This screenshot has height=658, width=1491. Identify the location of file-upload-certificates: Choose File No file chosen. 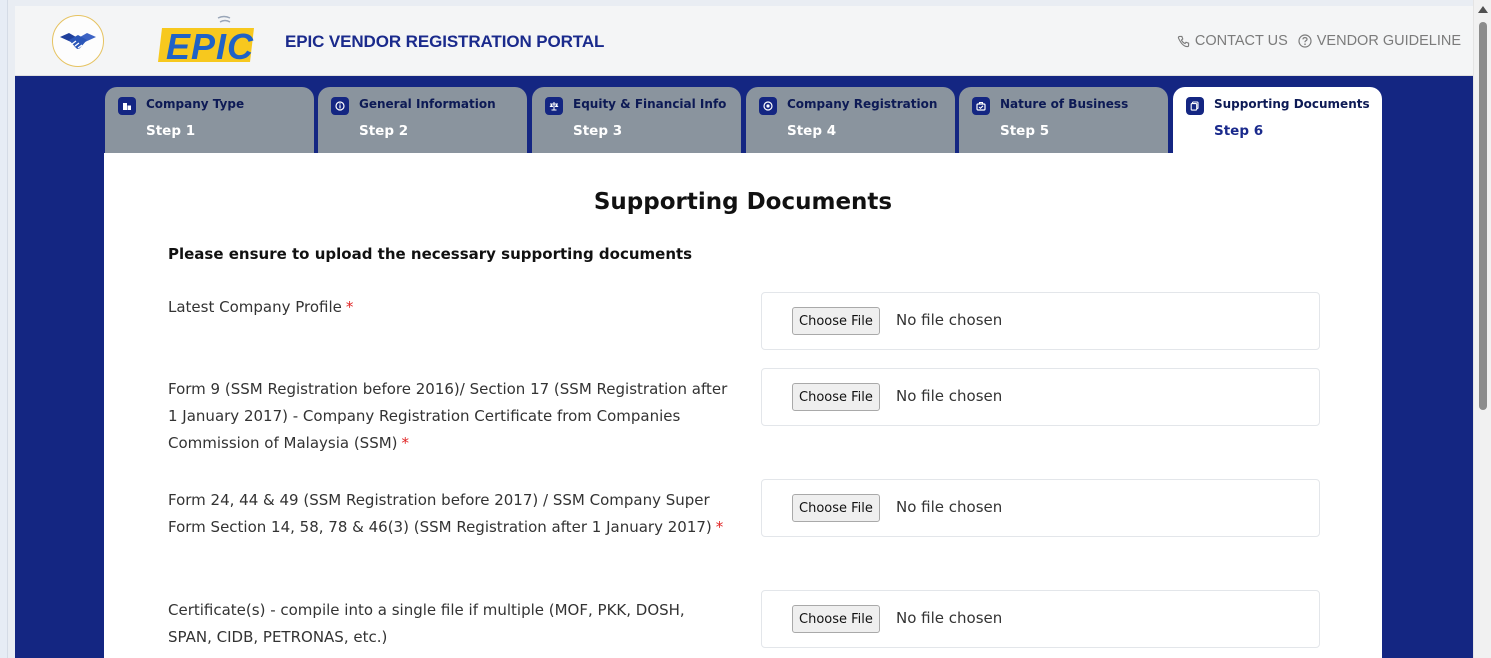
(1040, 619).